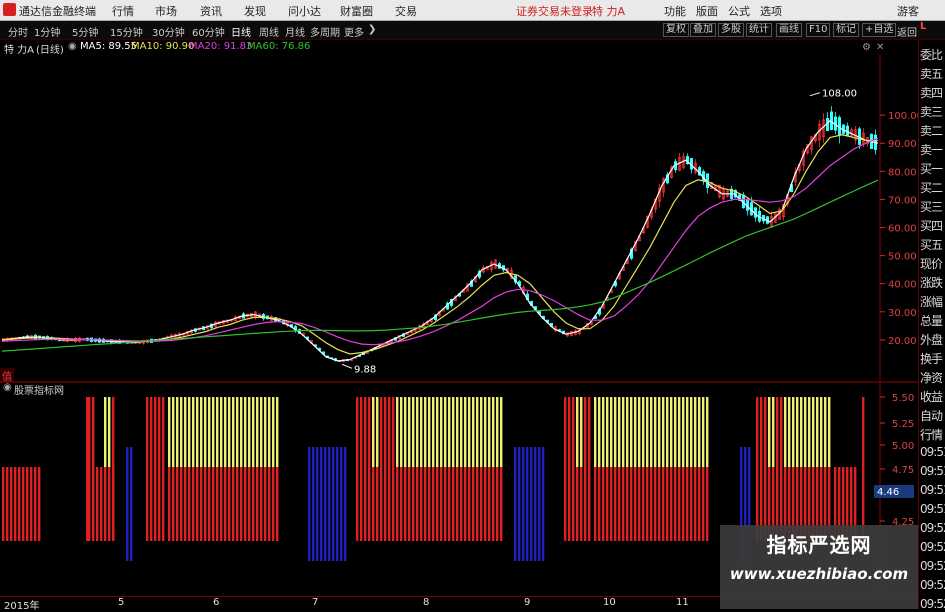 This screenshot has height=612, width=945. I want to click on overlay-button: 叠加, so click(703, 30).